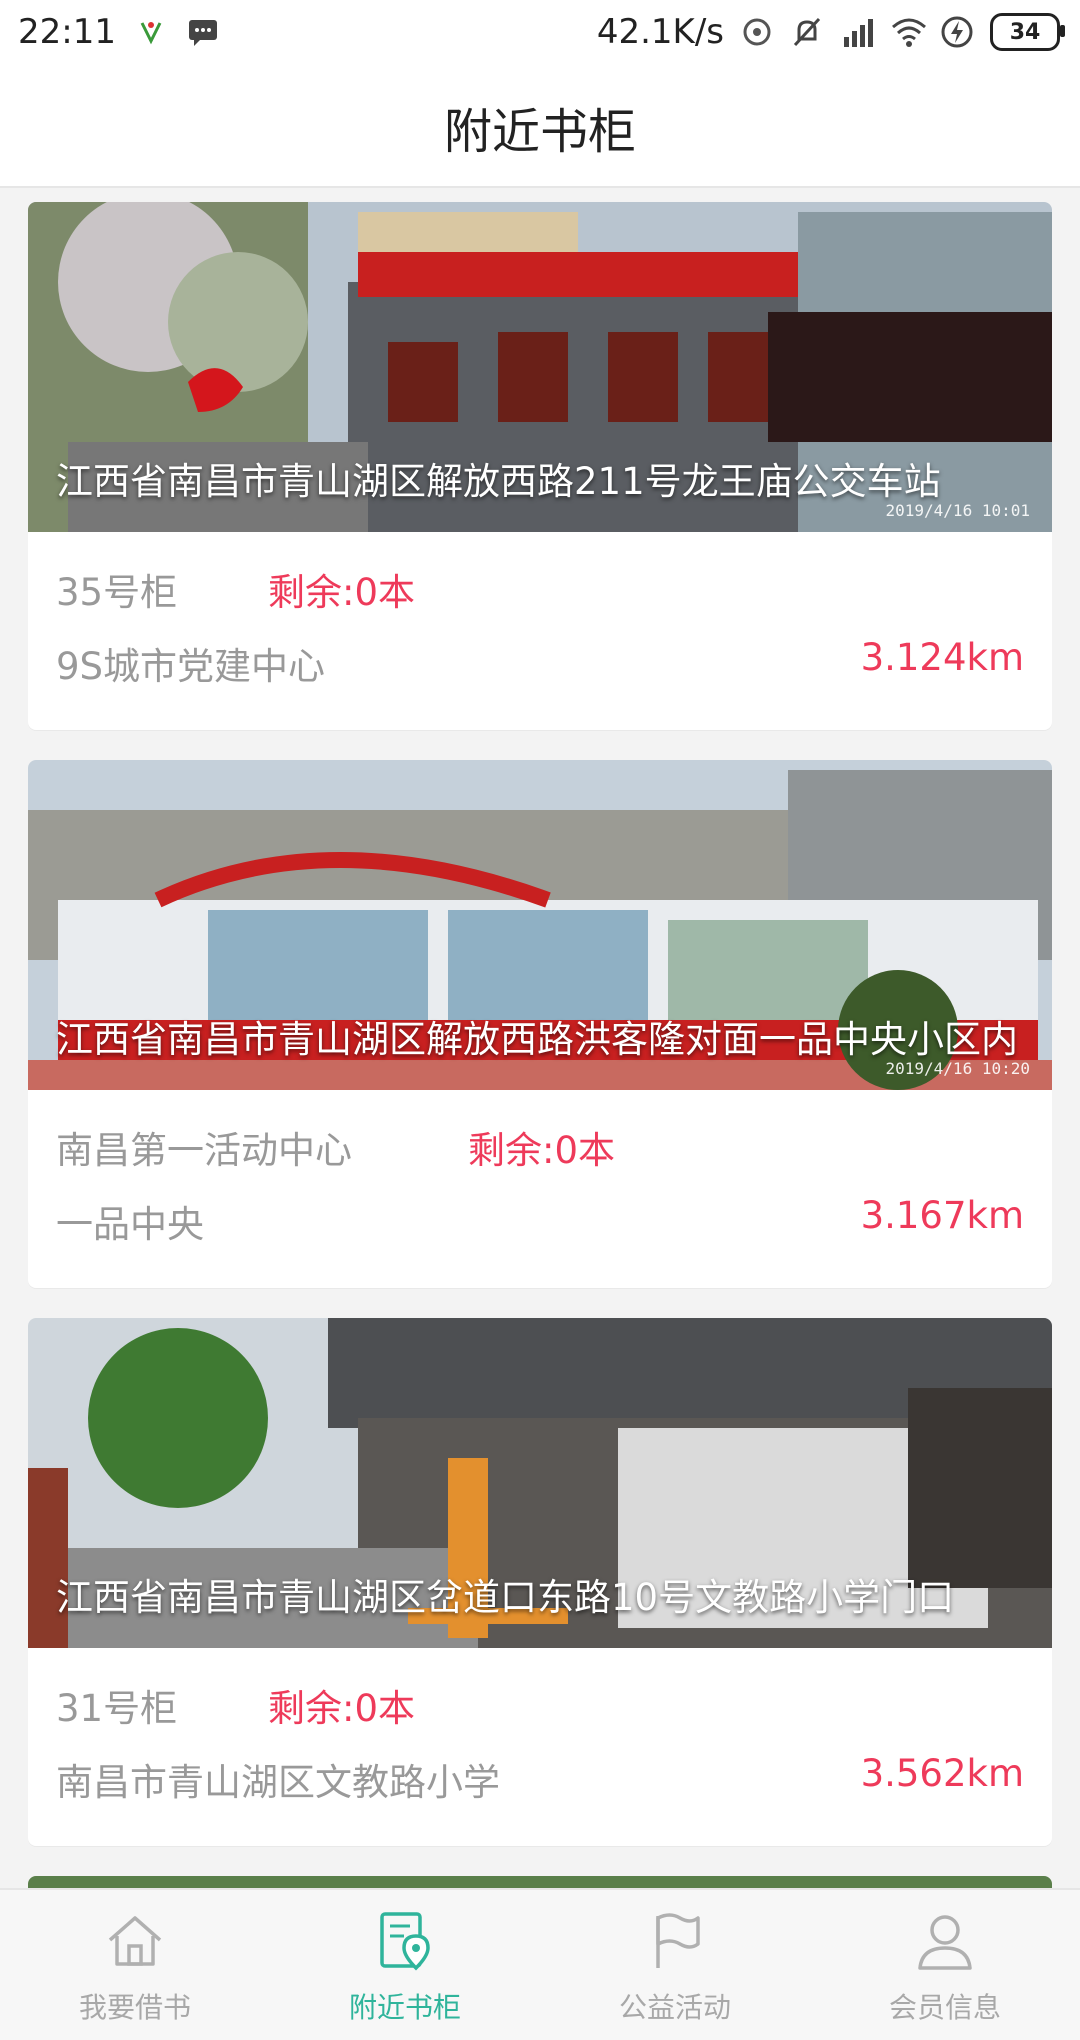 Image resolution: width=1080 pixels, height=2040 pixels. I want to click on nav-label: 公益活动, so click(674, 2007).